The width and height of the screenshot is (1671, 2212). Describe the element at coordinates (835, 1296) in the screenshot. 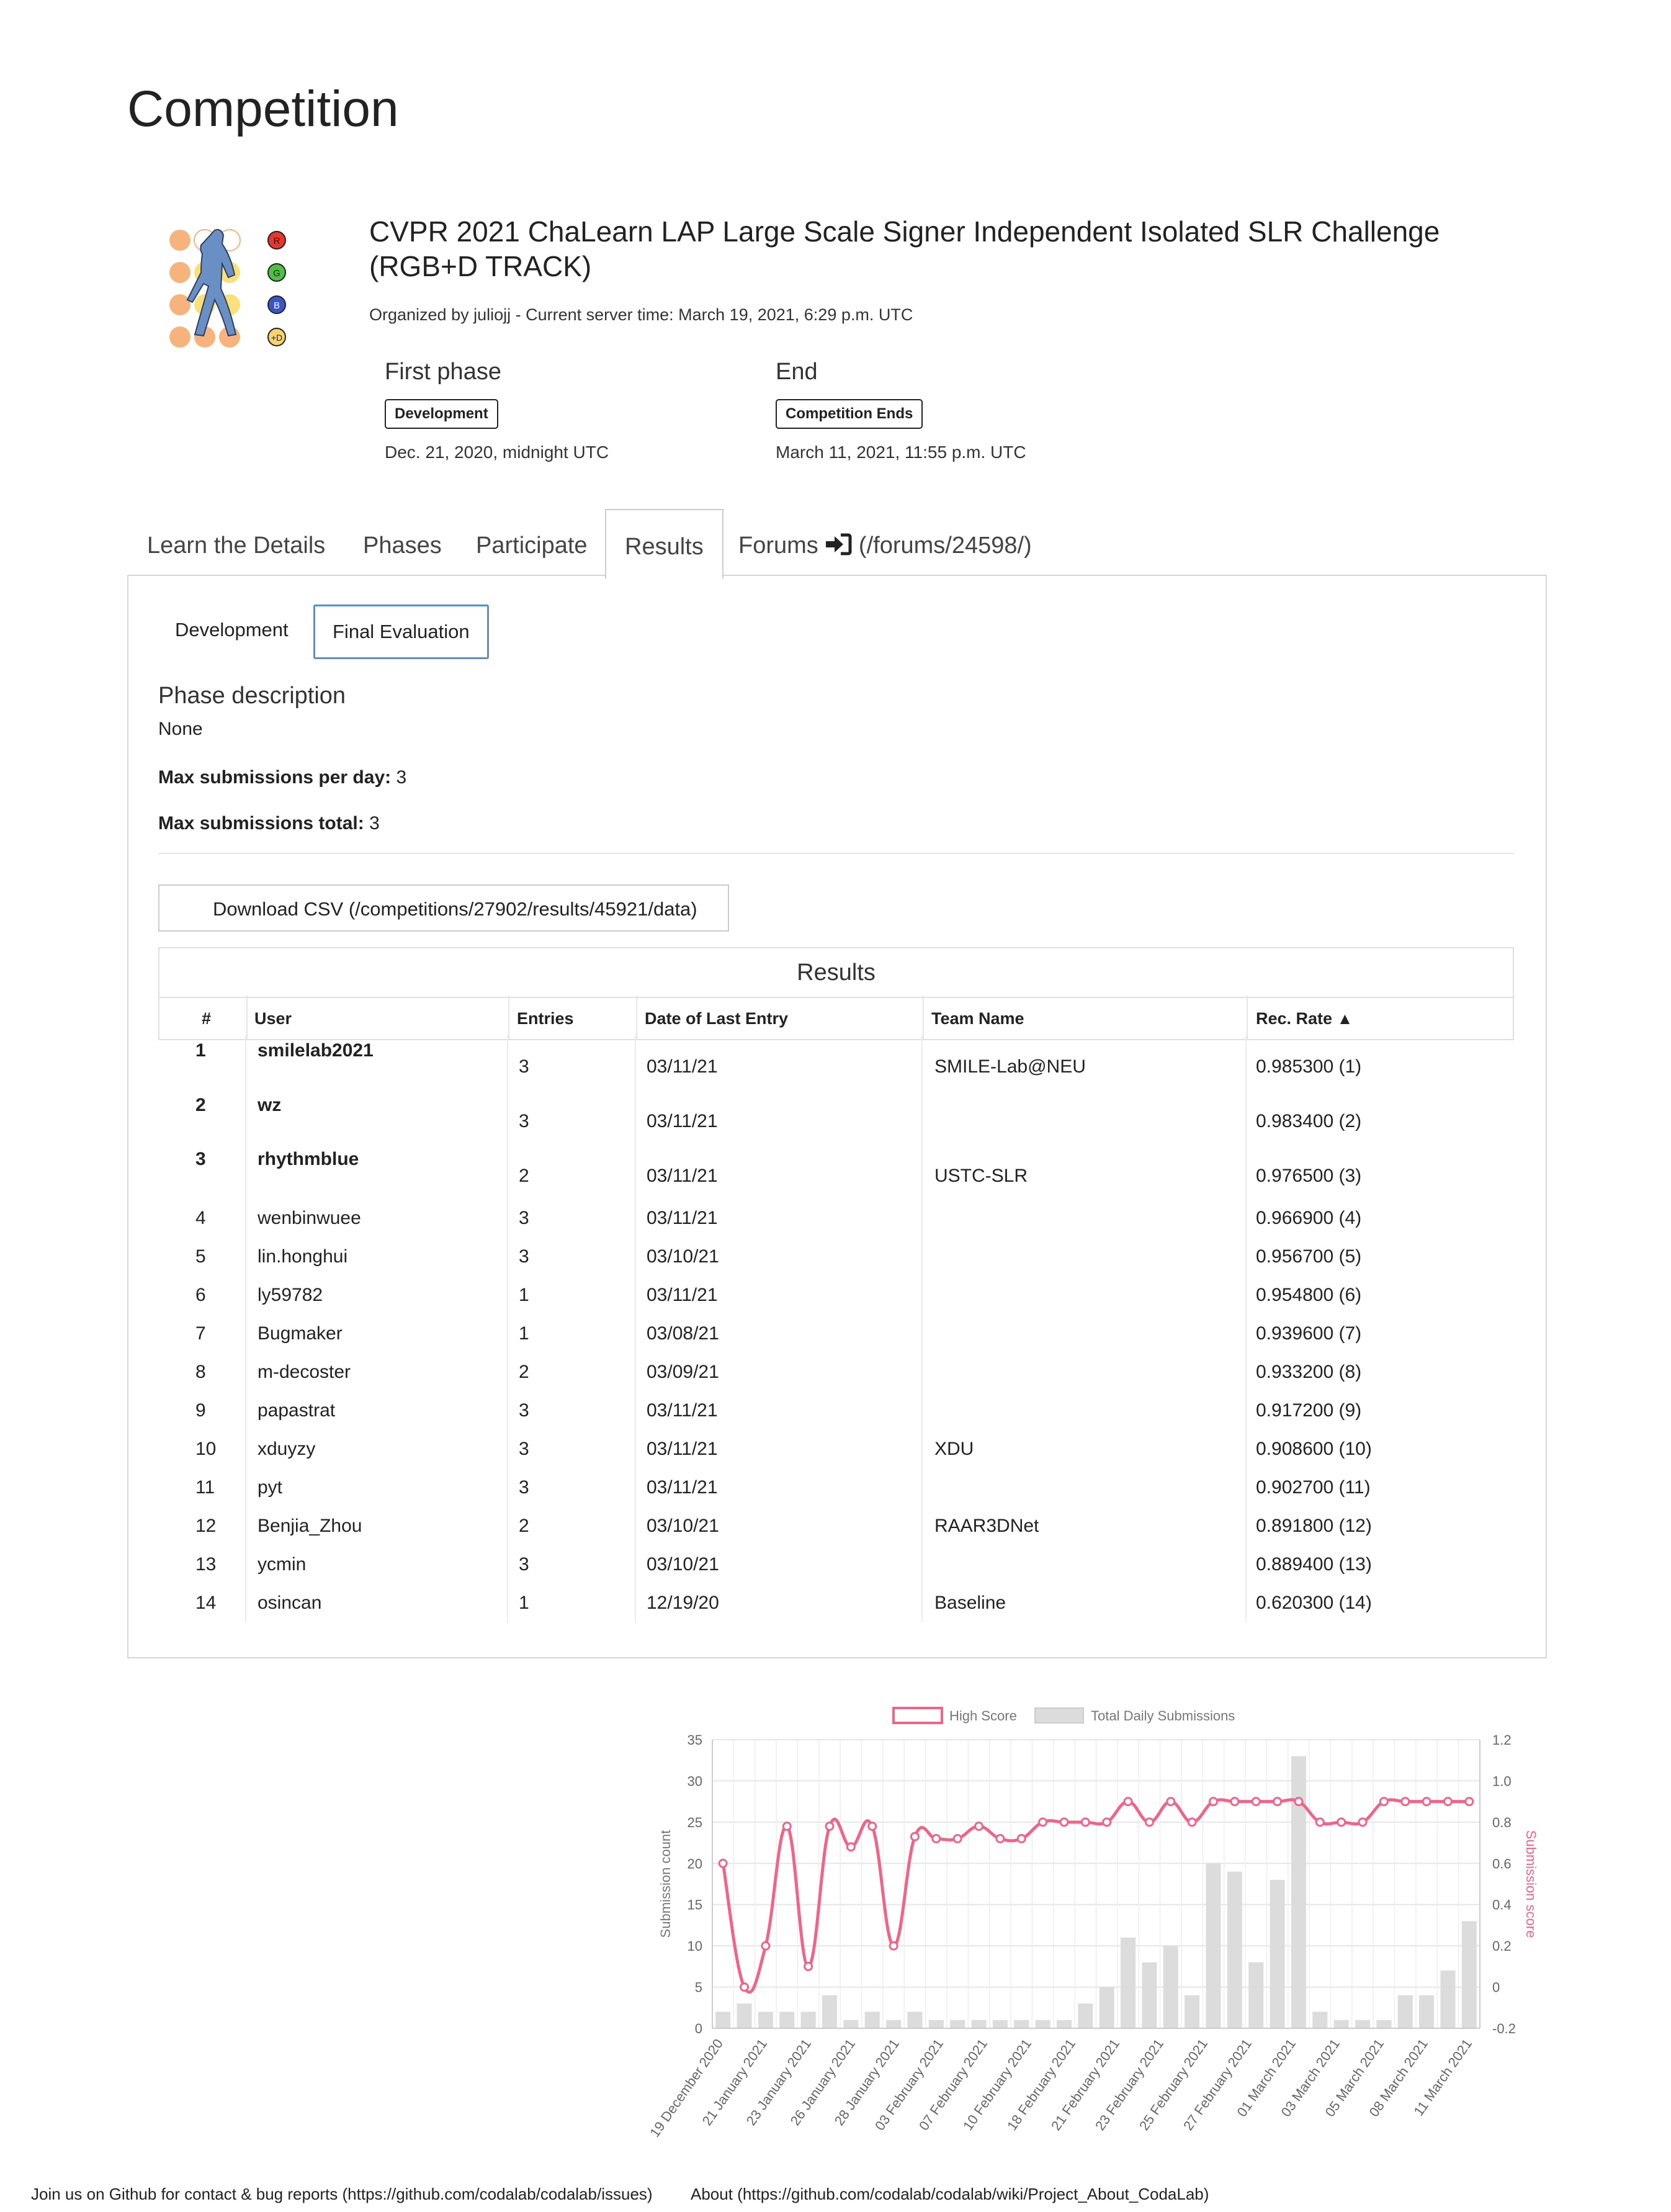

I see `table-row: 6 ly59782 1 03/11/21 0.954800 (6)` at that location.